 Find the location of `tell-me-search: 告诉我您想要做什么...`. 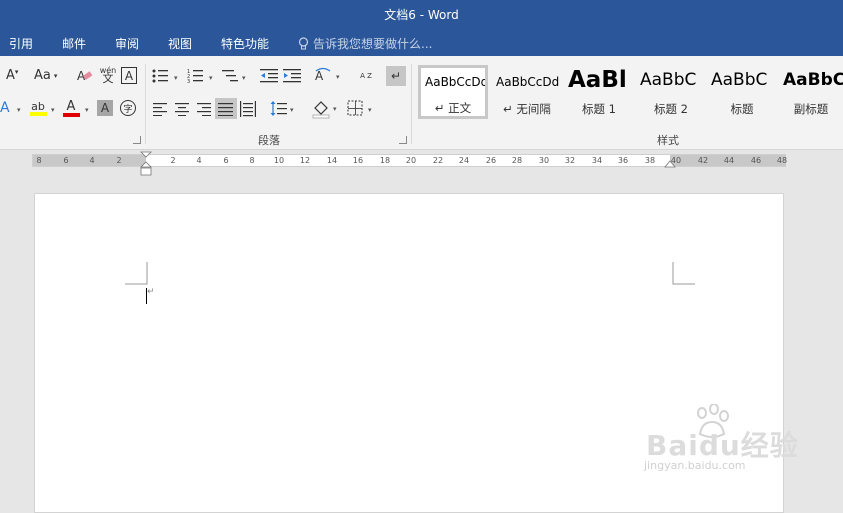

tell-me-search: 告诉我您想要做什么... is located at coordinates (365, 43).